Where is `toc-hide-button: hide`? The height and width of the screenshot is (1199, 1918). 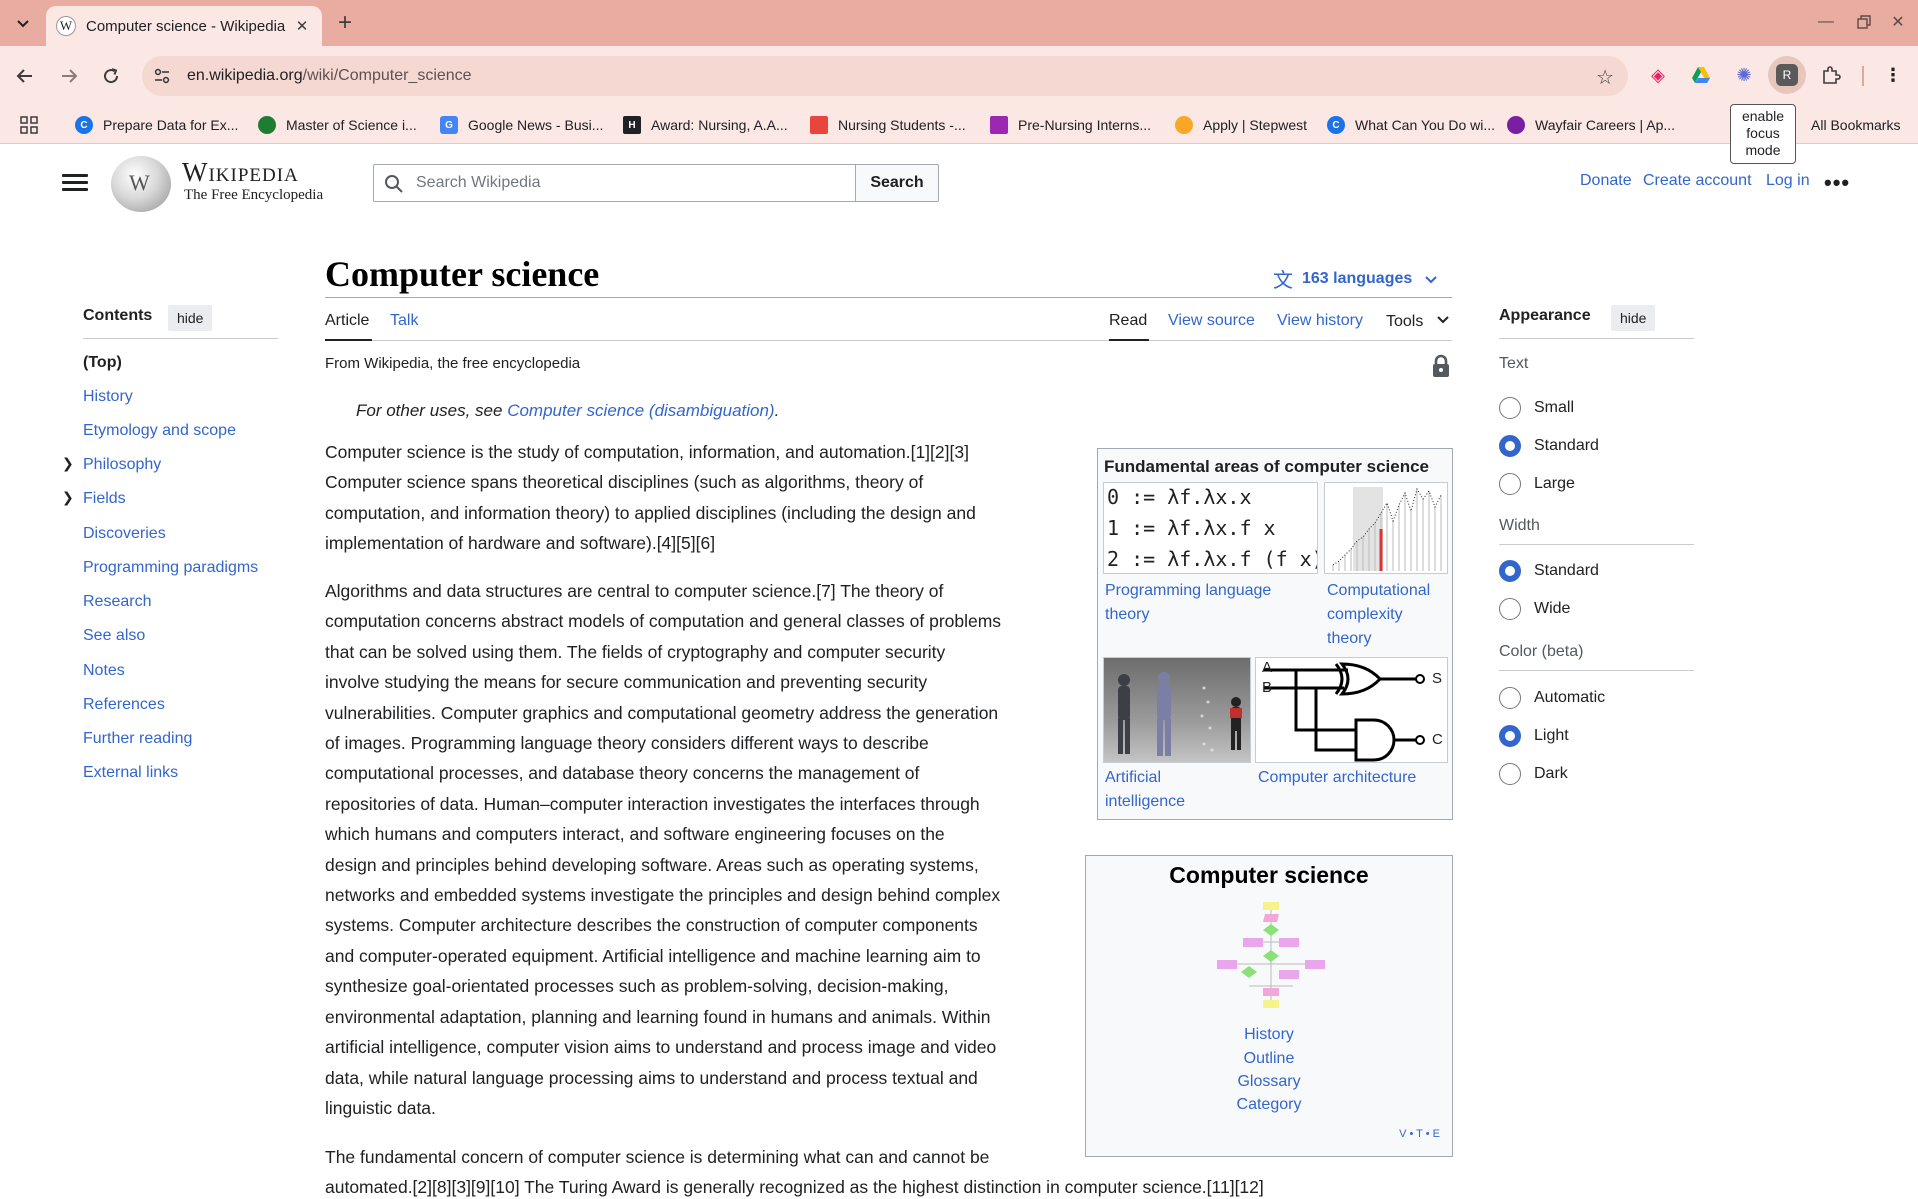 toc-hide-button: hide is located at coordinates (190, 318).